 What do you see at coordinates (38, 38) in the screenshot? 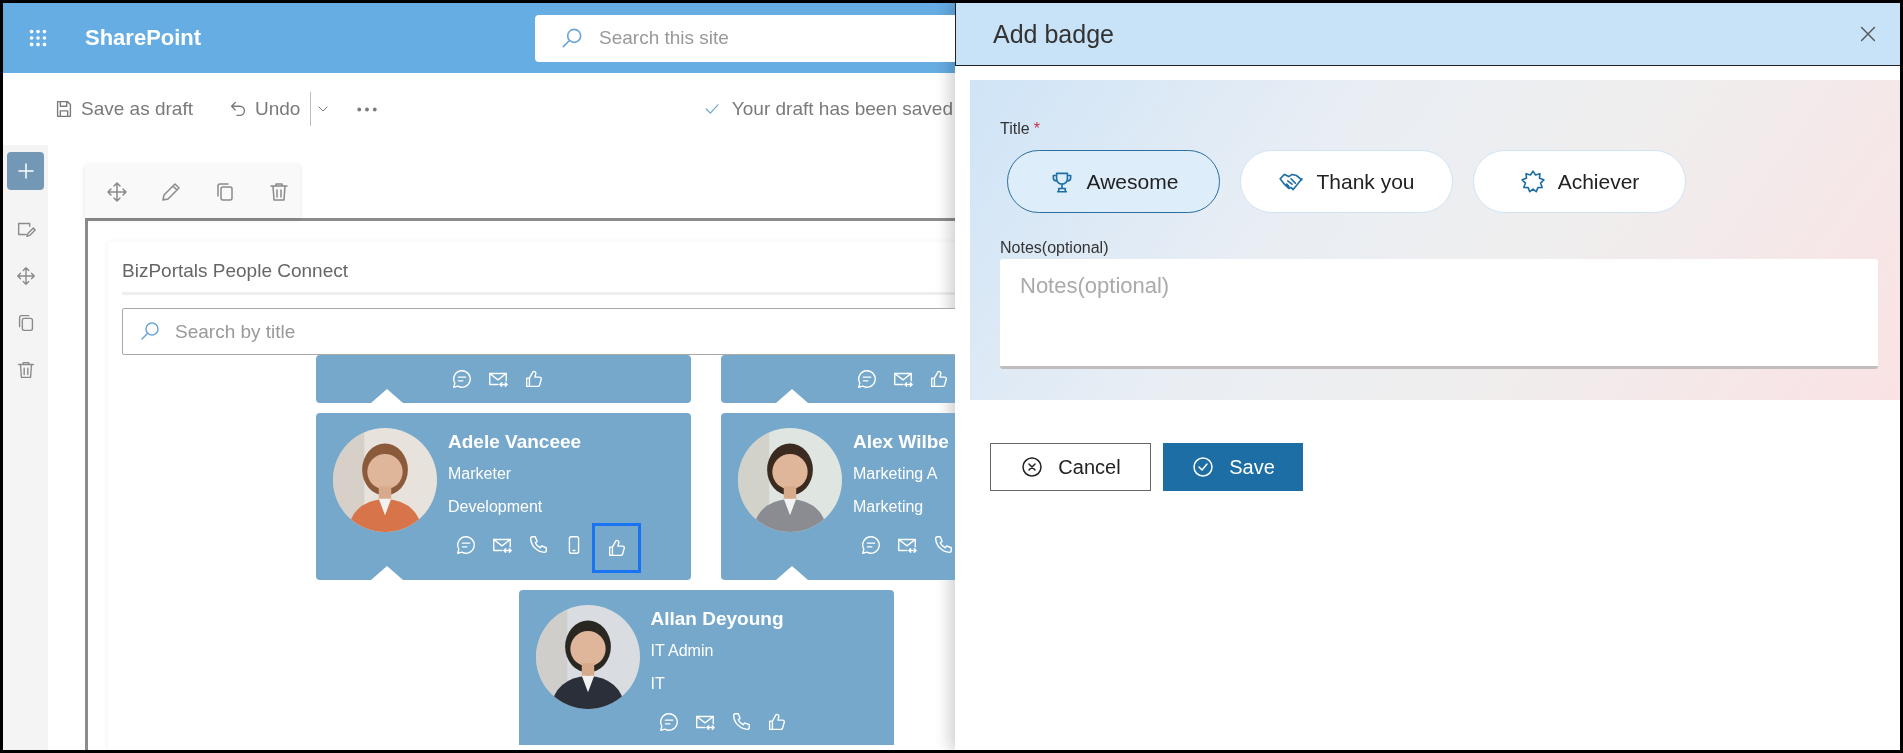
I see `waffle-icon` at bounding box center [38, 38].